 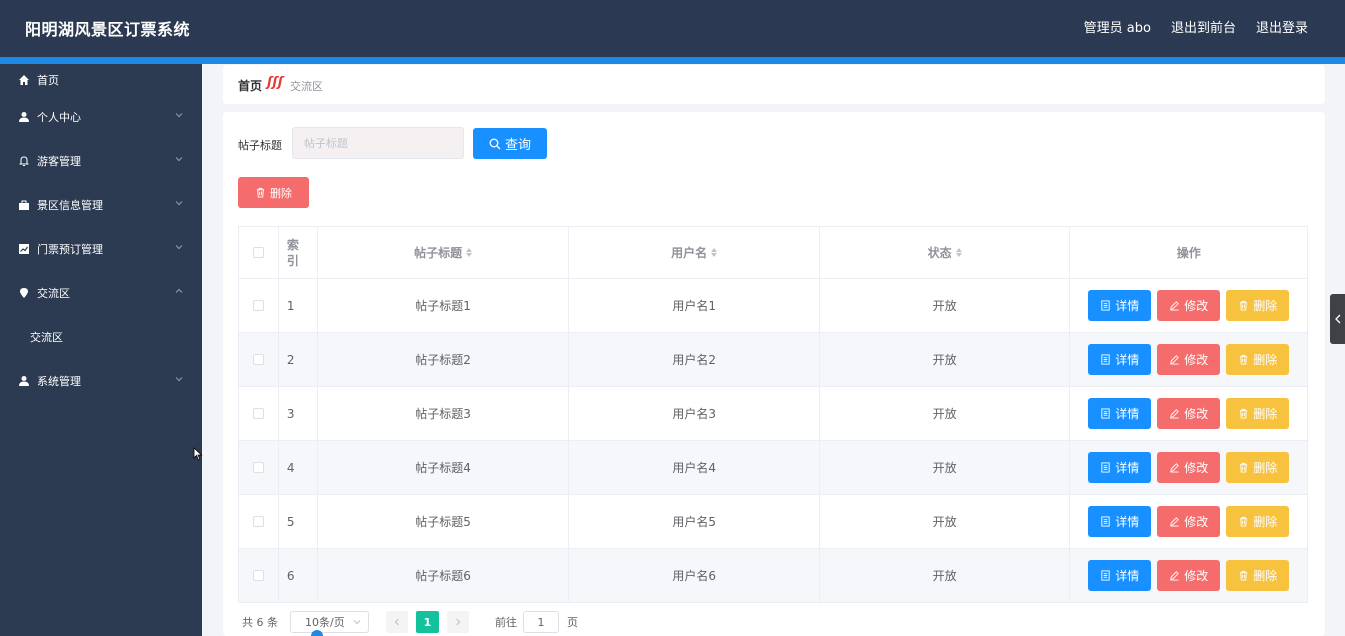 What do you see at coordinates (397, 622) in the screenshot?
I see `prev-page-button` at bounding box center [397, 622].